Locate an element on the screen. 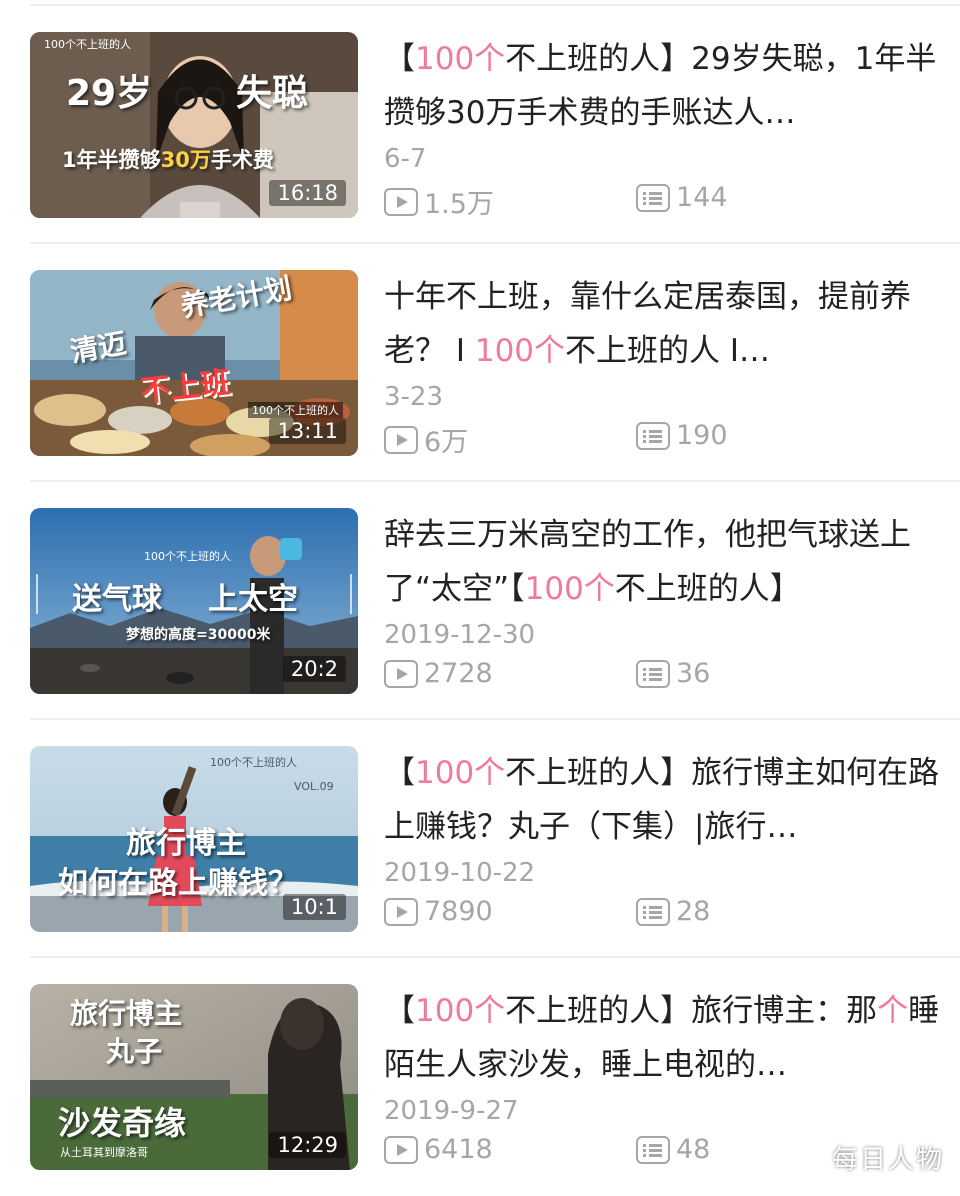 This screenshot has width=960, height=1196. video-stats: 6万 190 is located at coordinates (664, 439).